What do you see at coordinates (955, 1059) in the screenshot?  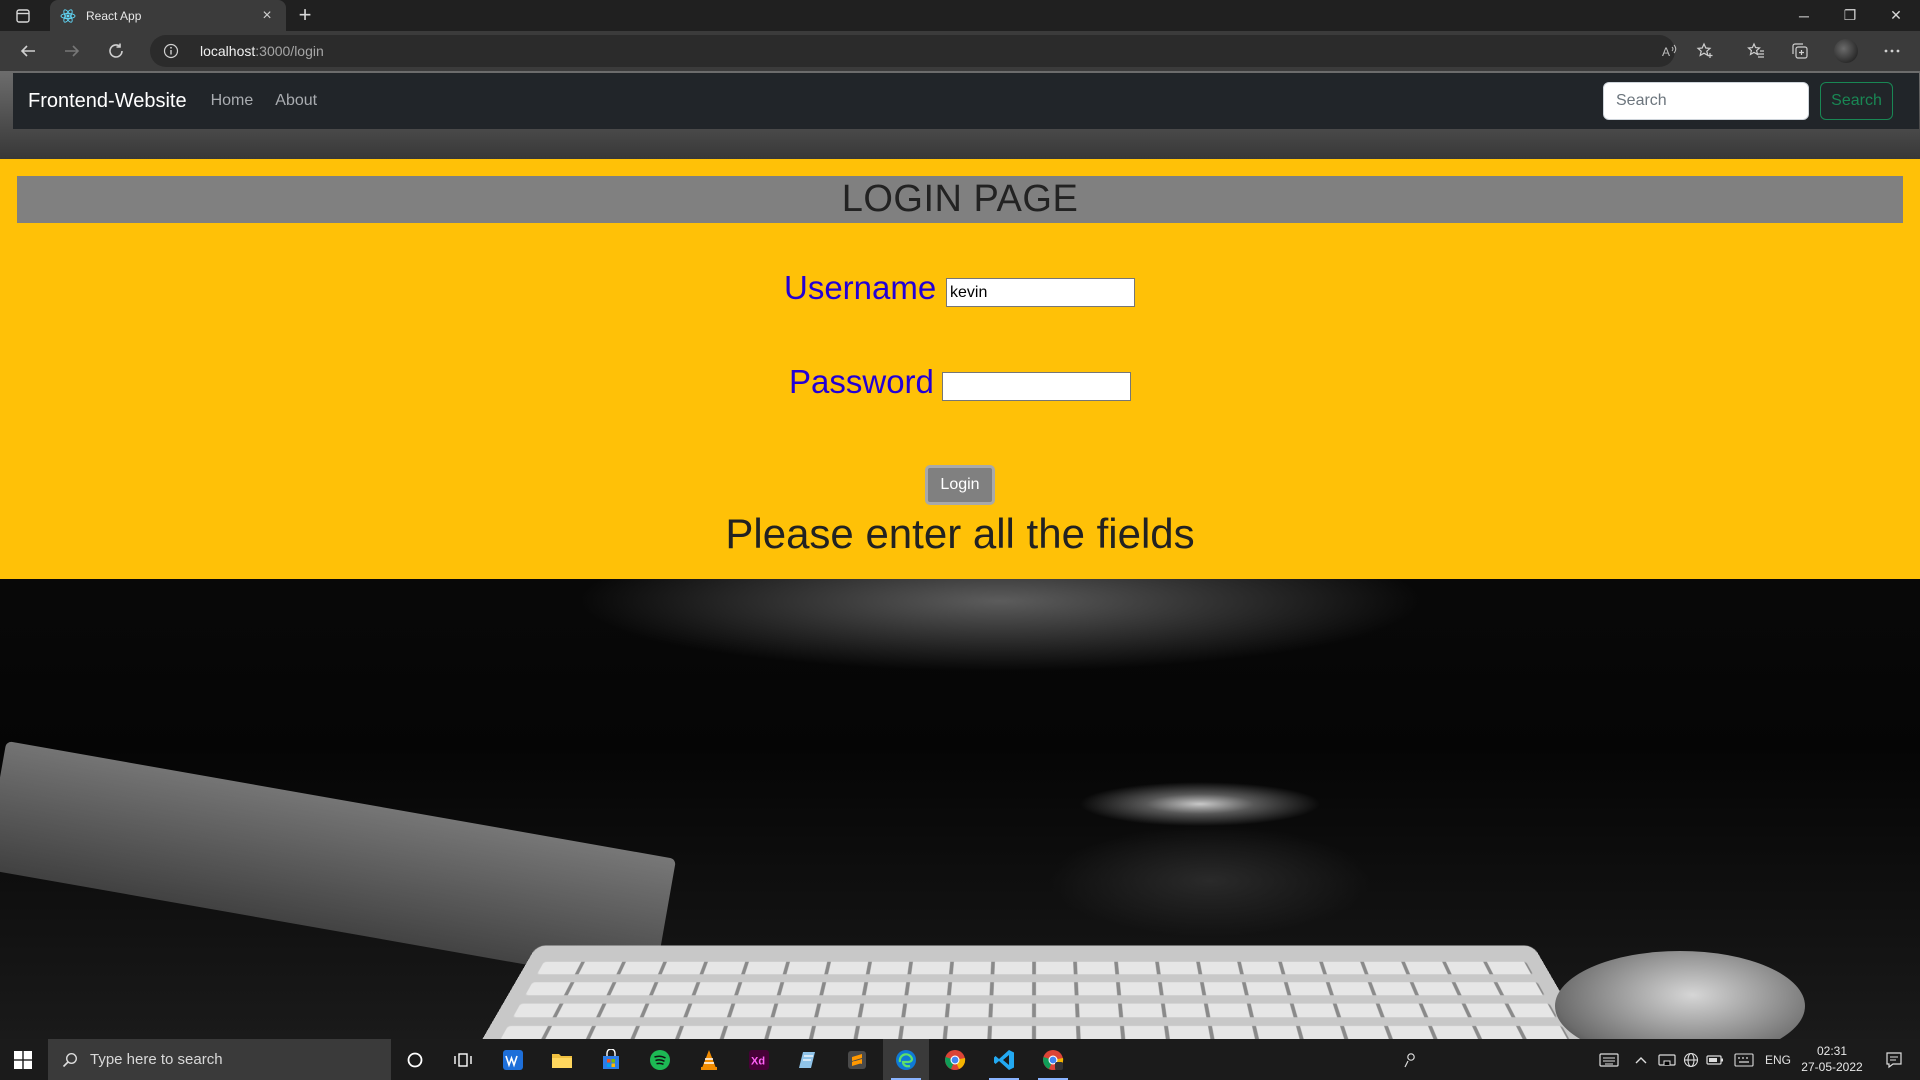 I see `chrome-icon` at bounding box center [955, 1059].